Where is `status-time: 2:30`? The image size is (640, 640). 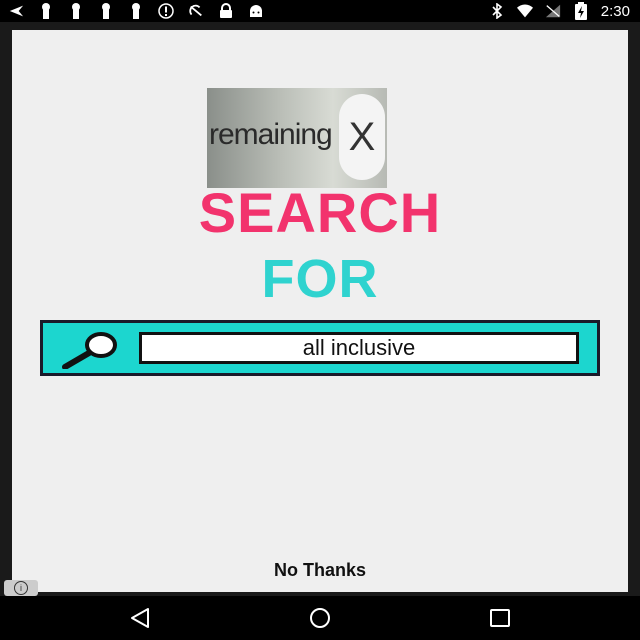 status-time: 2:30 is located at coordinates (615, 11).